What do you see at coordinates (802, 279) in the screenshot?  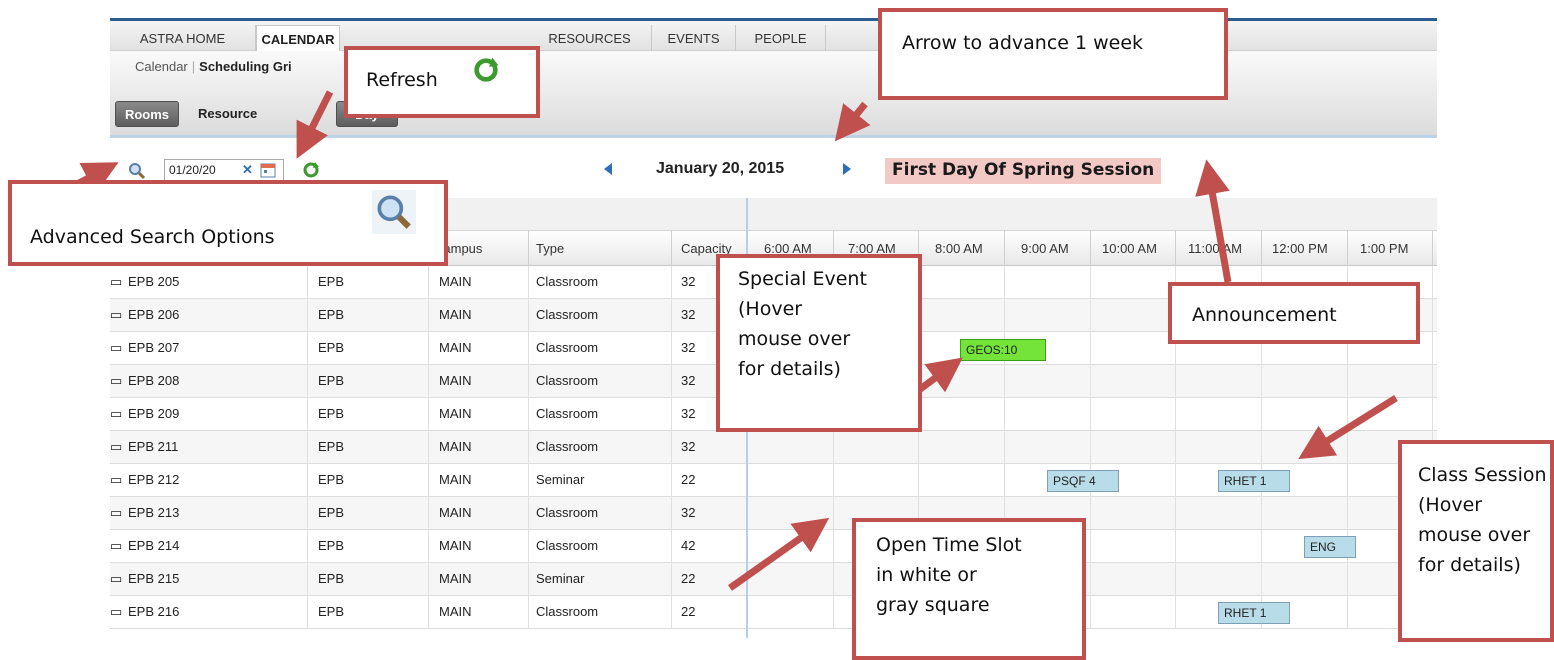 I see `callout-line: Special Event` at bounding box center [802, 279].